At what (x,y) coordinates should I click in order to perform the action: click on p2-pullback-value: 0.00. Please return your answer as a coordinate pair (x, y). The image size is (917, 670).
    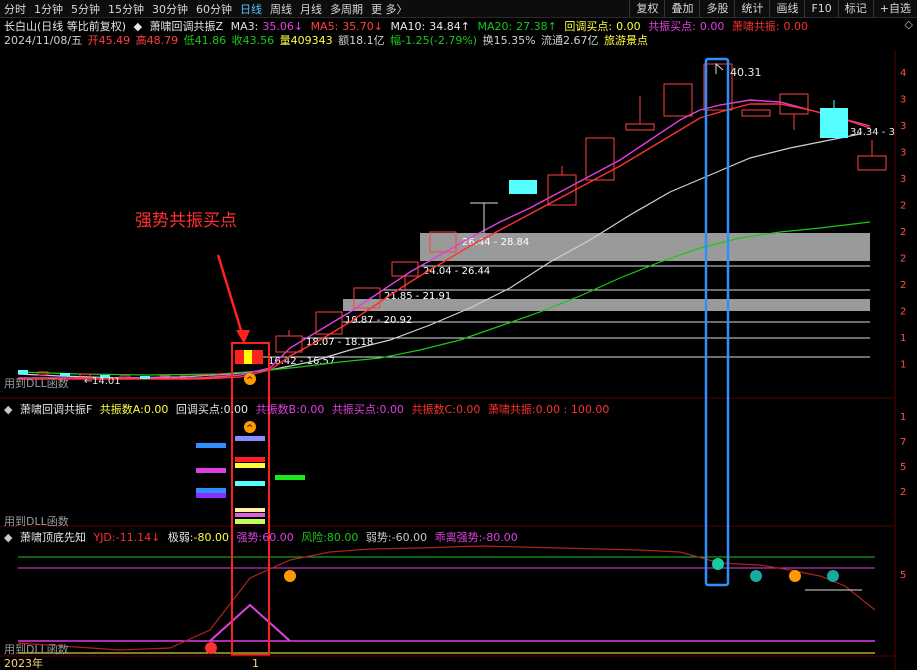
    Looking at the image, I should click on (236, 409).